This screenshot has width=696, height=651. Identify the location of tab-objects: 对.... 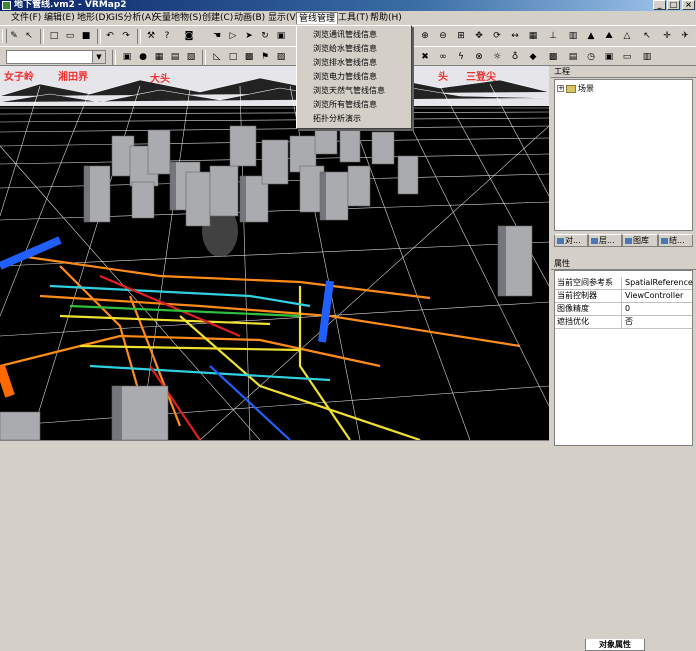
(571, 240).